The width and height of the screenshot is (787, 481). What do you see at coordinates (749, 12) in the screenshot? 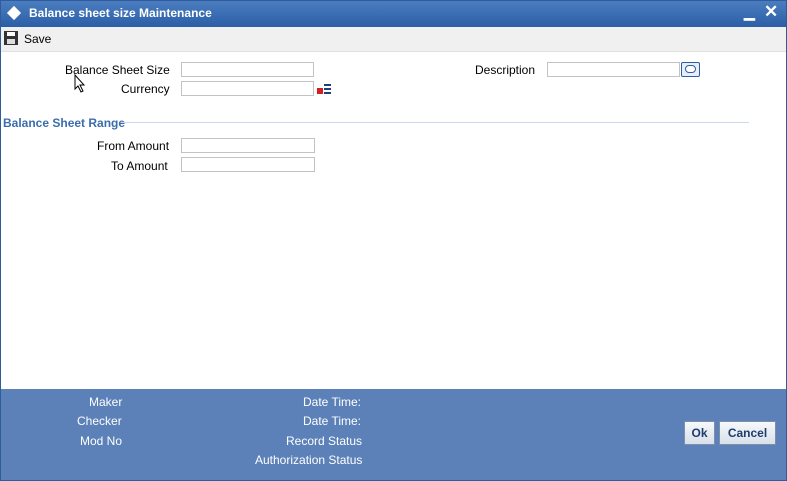
I see `minimize-button: ▁` at bounding box center [749, 12].